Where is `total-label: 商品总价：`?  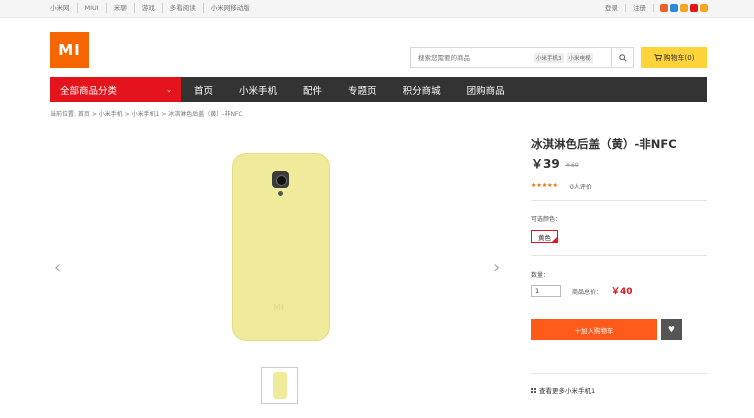 total-label: 商品总价： is located at coordinates (587, 292).